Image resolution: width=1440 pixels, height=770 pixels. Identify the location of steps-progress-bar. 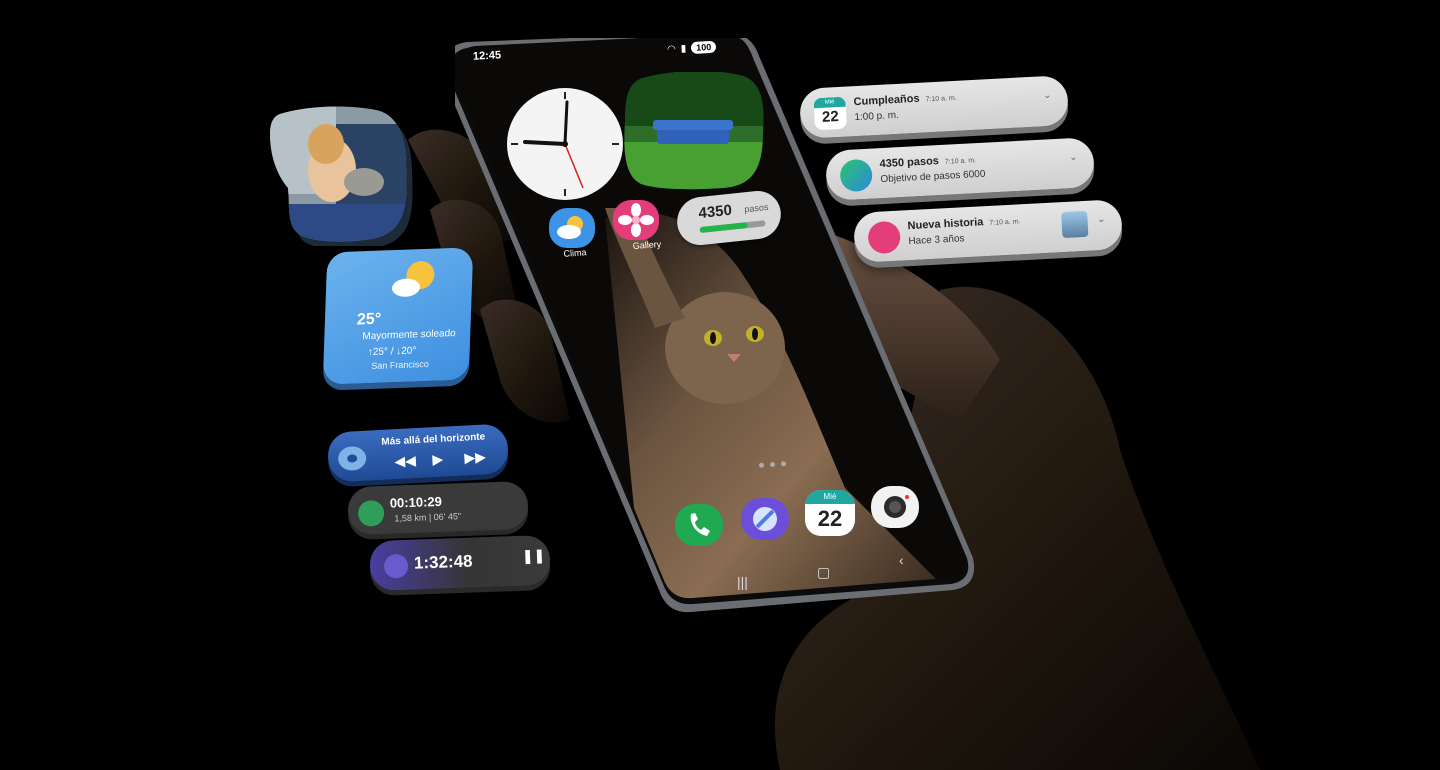
(732, 227).